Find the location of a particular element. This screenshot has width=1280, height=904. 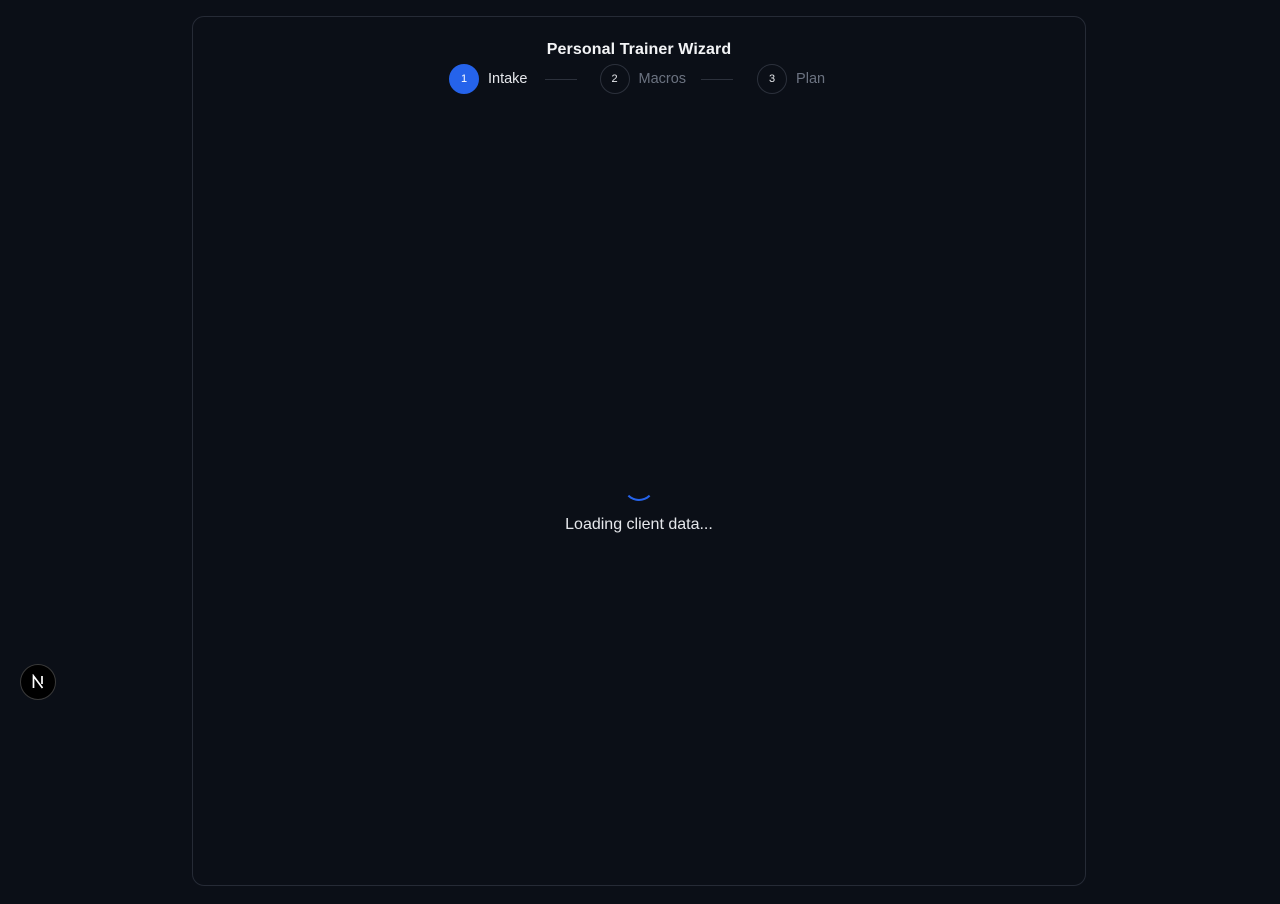

step-number-badge: 1 is located at coordinates (464, 79).